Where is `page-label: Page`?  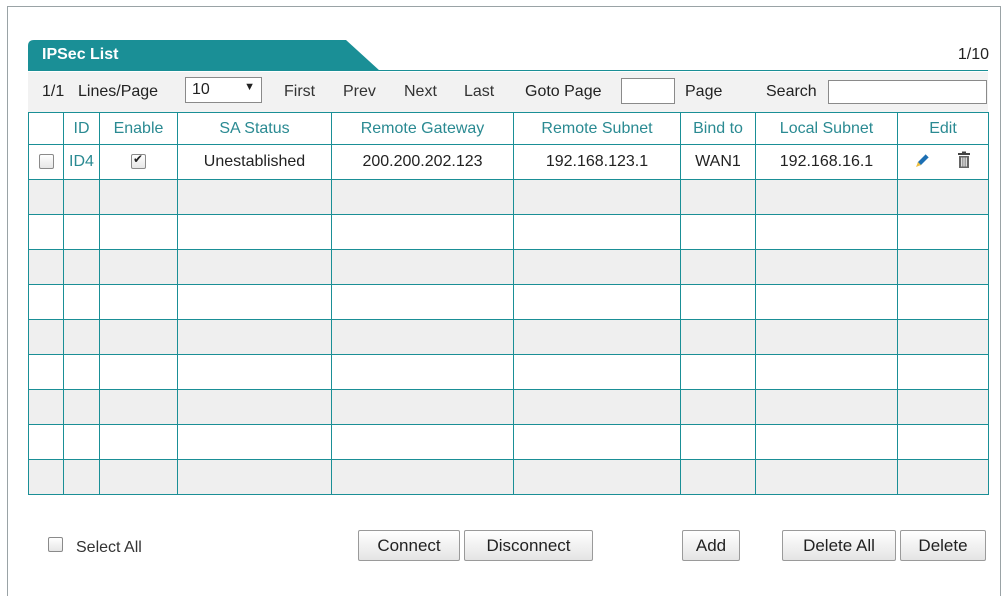
page-label: Page is located at coordinates (704, 91).